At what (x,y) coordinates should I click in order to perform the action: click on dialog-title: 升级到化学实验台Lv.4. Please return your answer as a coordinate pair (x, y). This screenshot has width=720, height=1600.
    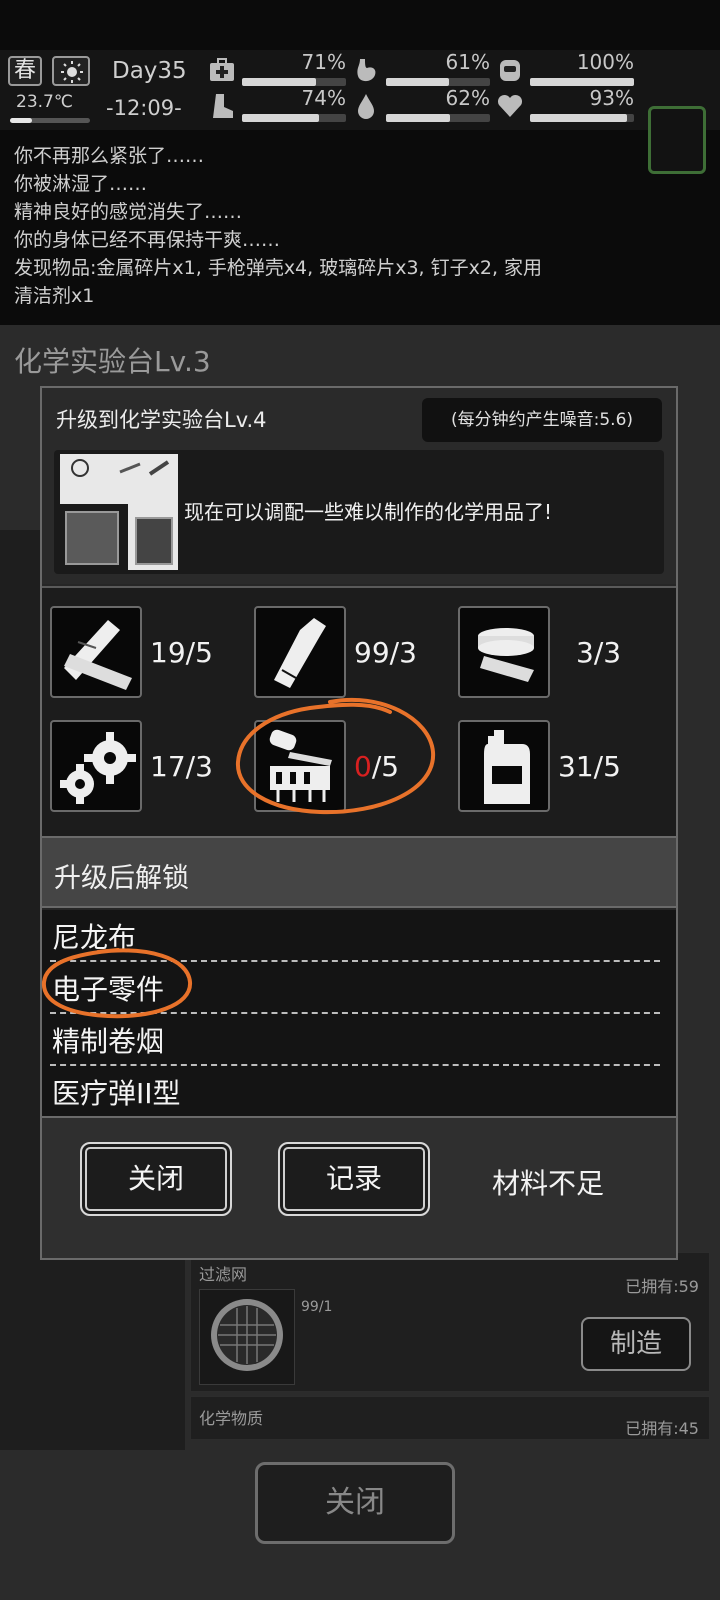
    Looking at the image, I should click on (161, 420).